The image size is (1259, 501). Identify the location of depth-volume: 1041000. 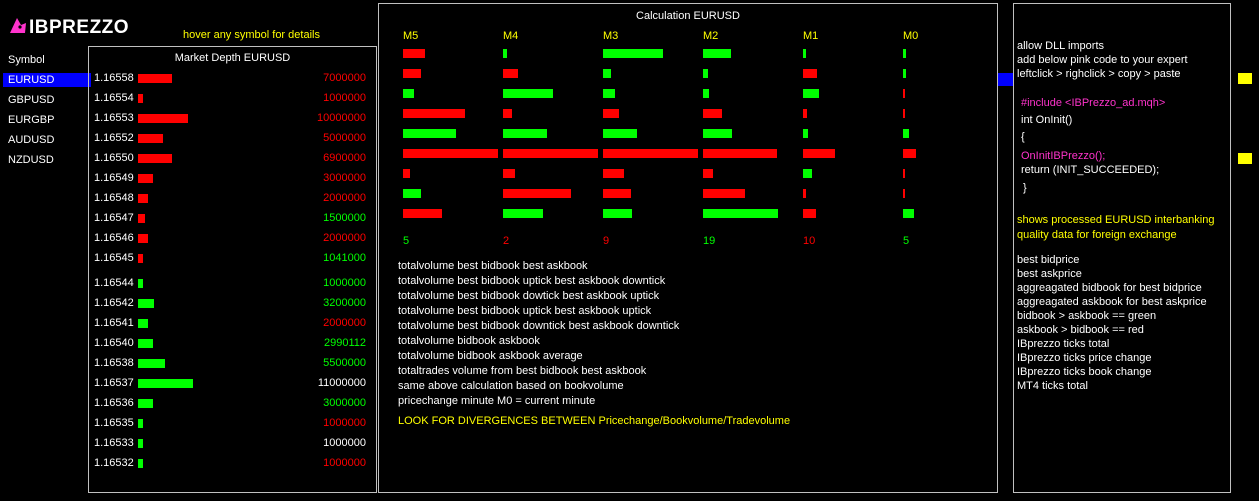
(344, 258).